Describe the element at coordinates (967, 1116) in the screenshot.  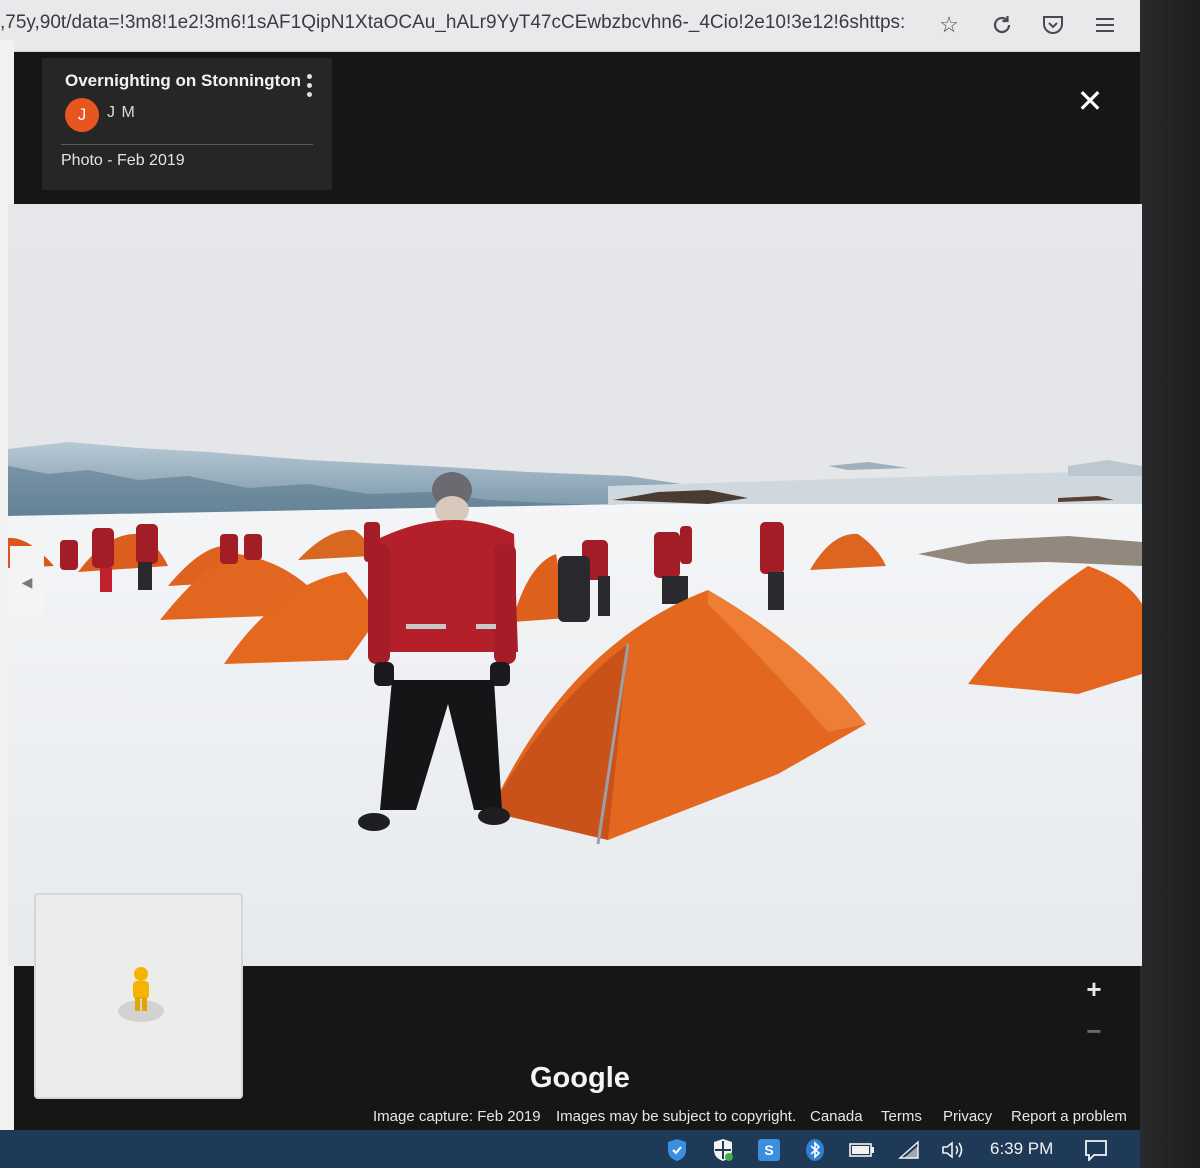
I see `privacy-link: Privacy` at that location.